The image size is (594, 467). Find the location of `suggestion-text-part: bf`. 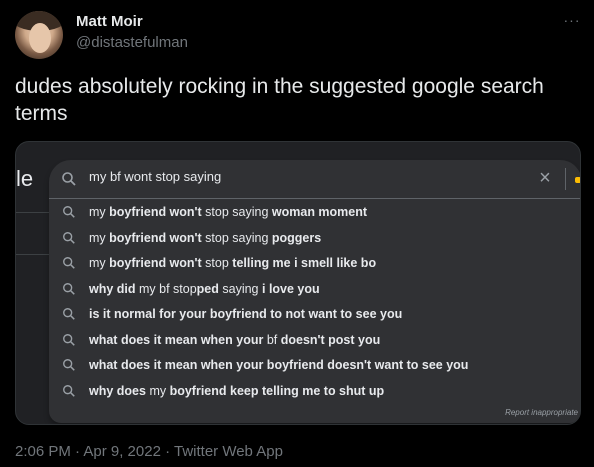

suggestion-text-part: bf is located at coordinates (272, 339).